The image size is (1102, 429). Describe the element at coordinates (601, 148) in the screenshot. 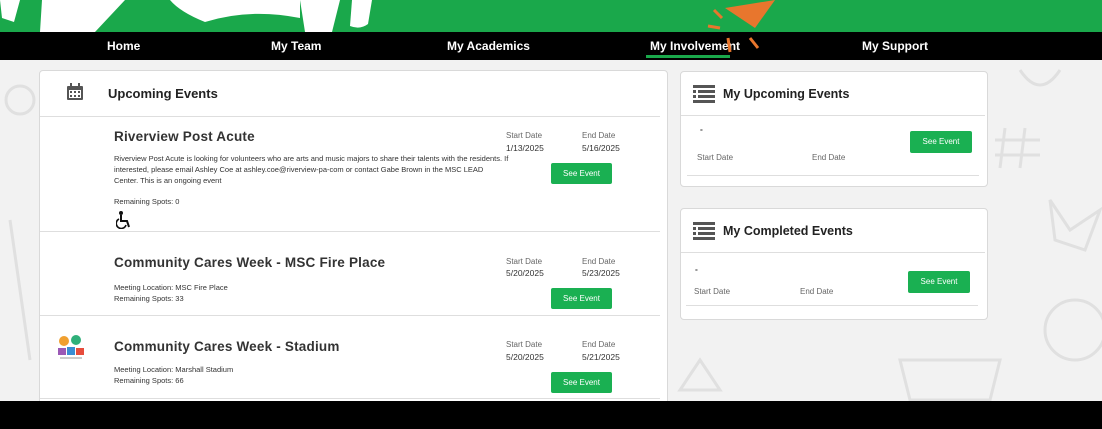

I see `end-date-value: 5/16/2025` at that location.